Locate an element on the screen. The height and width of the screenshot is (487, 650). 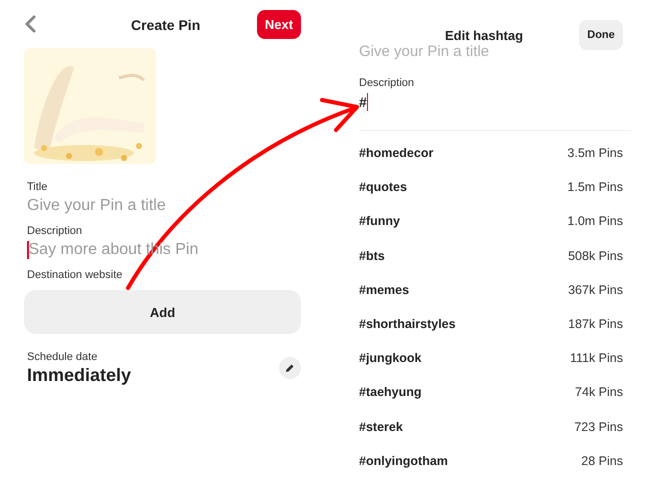
next-button: Next is located at coordinates (279, 24).